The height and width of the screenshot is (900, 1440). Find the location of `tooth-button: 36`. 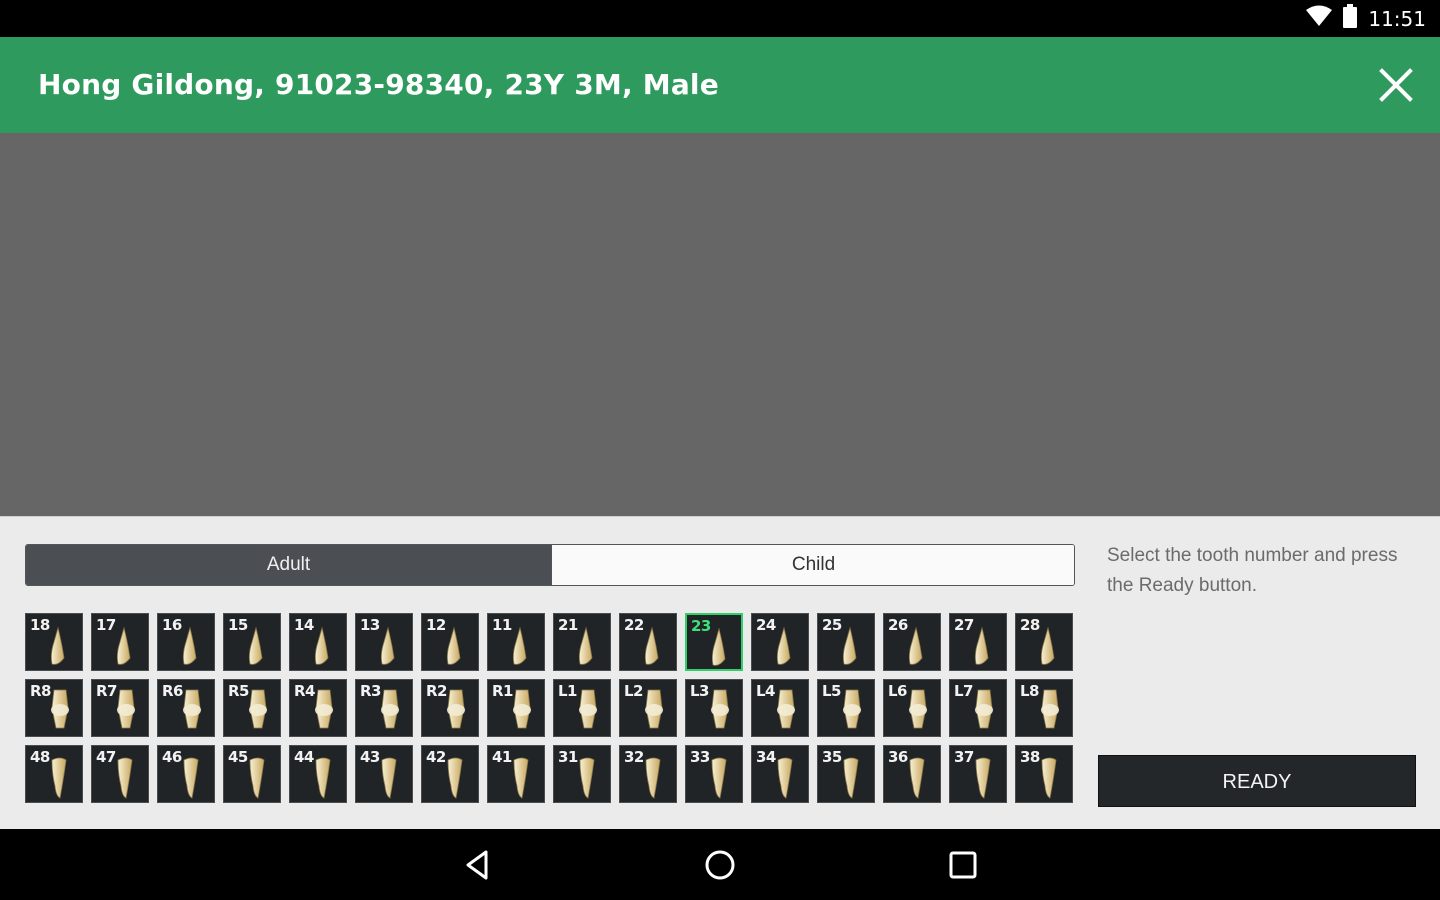

tooth-button: 36 is located at coordinates (912, 774).